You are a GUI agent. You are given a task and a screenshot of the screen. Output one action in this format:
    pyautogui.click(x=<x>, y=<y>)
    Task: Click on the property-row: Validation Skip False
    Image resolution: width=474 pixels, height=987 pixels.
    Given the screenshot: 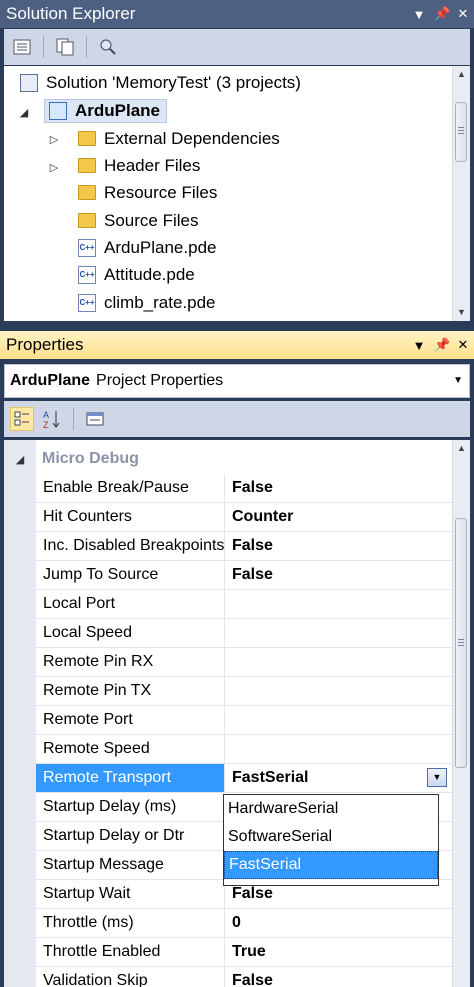 What is the action you would take?
    pyautogui.click(x=244, y=977)
    